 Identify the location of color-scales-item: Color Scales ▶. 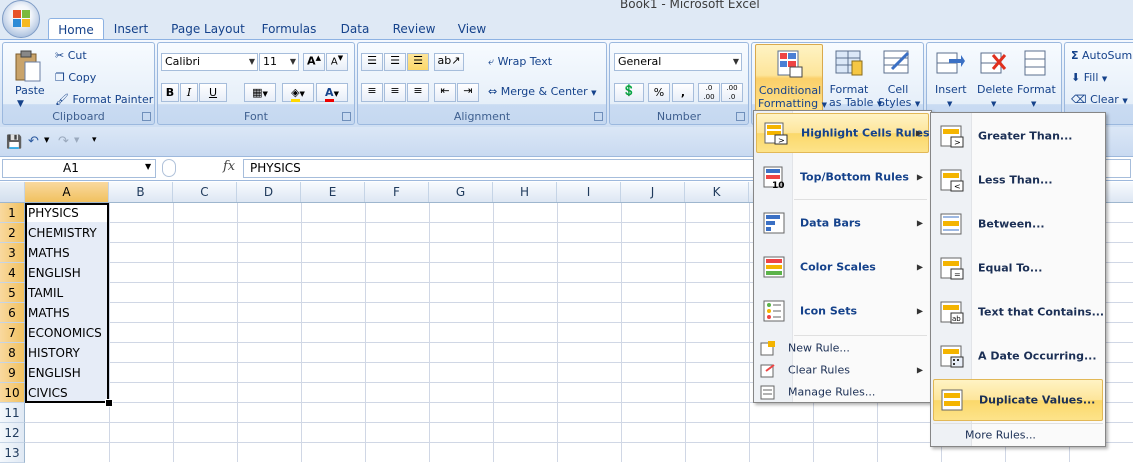
(842, 267).